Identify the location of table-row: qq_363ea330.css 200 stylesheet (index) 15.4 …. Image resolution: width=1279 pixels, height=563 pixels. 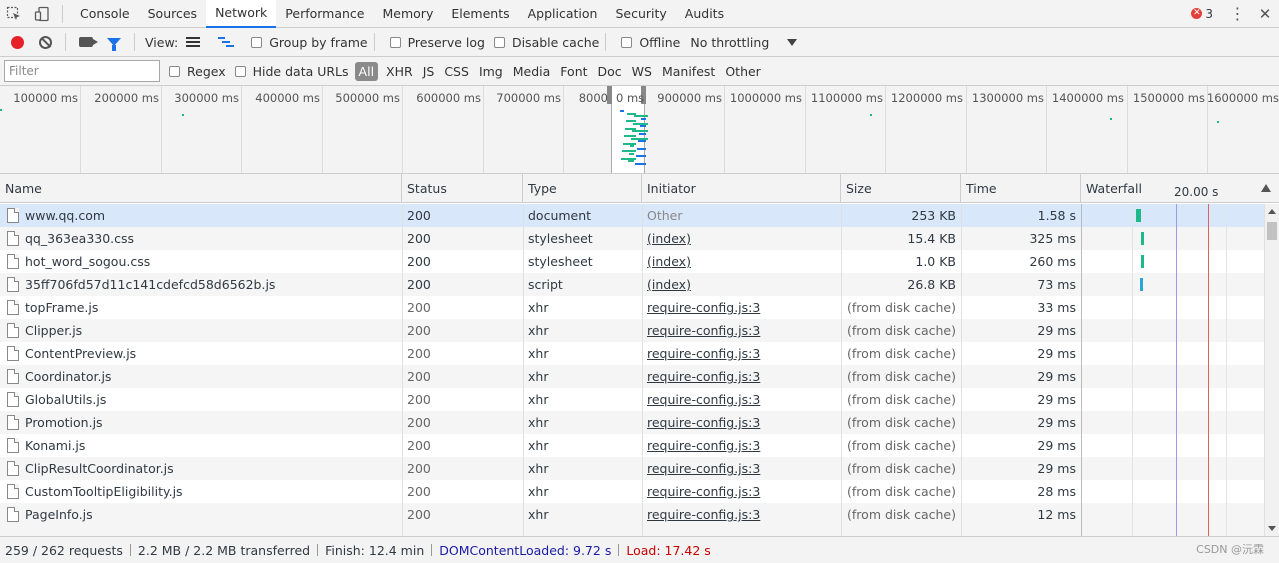
(632, 238).